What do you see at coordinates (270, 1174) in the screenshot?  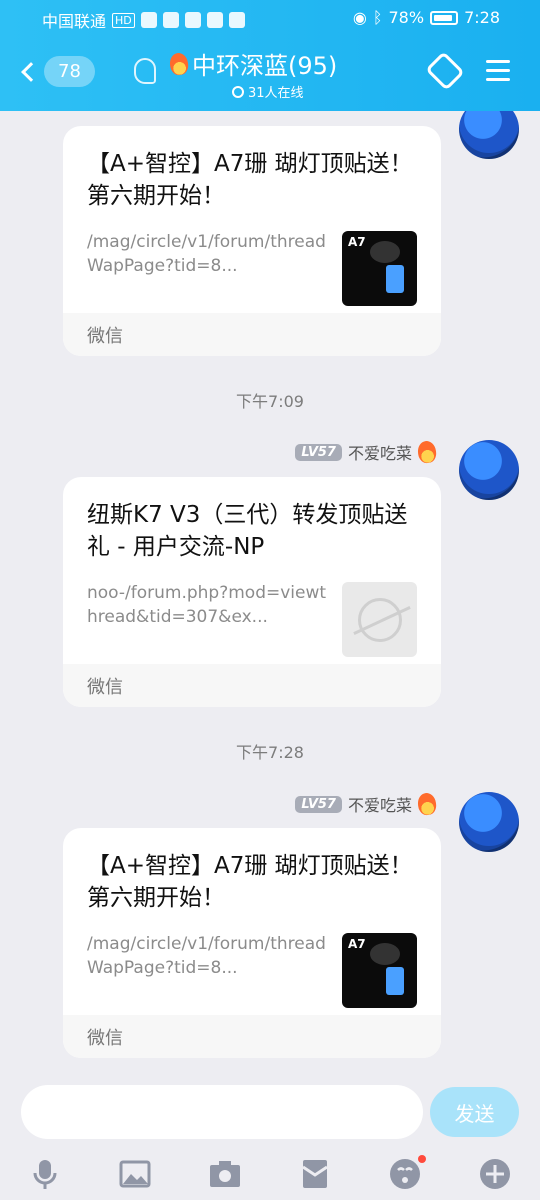 I see `input-toolbar` at bounding box center [270, 1174].